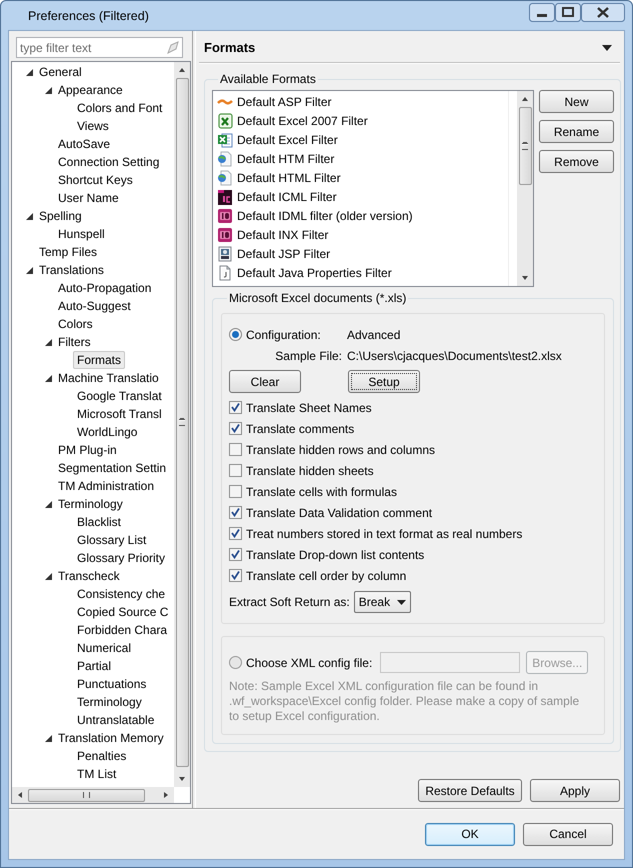 The width and height of the screenshot is (633, 868). What do you see at coordinates (283, 253) in the screenshot?
I see `list-item: Default JSP Filter` at bounding box center [283, 253].